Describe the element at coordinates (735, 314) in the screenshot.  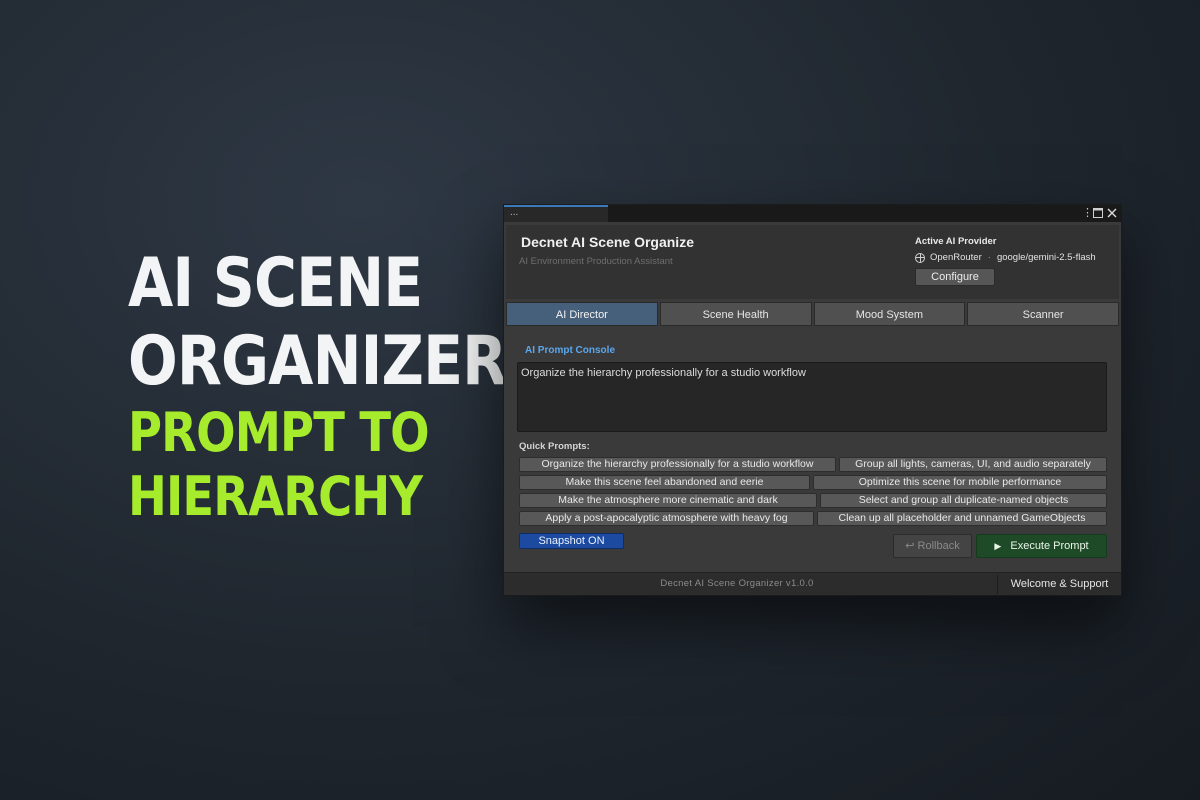
I see `tab-scene-health: Scene Health` at that location.